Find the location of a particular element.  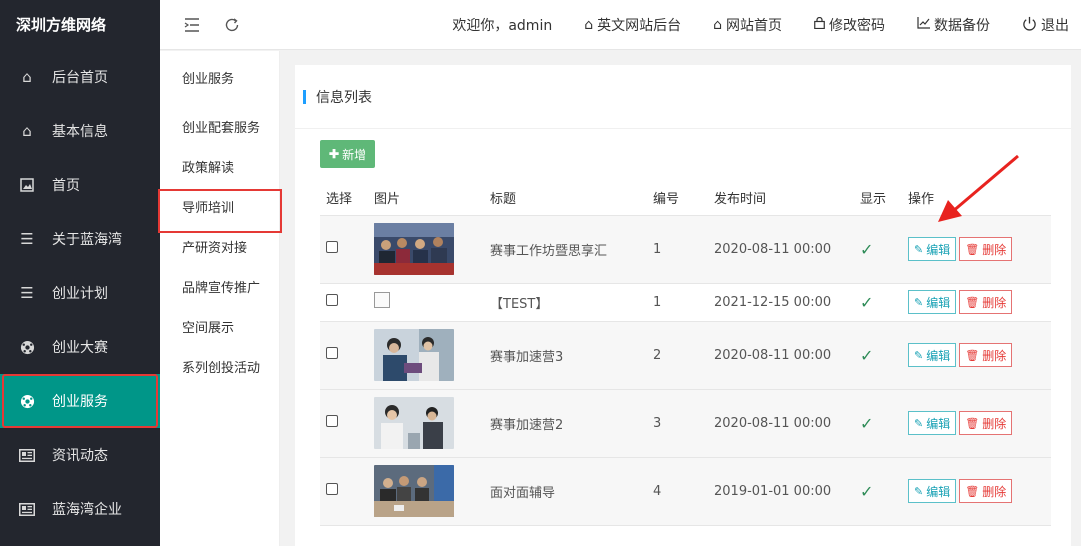

subnav-item-branding: 品牌宣传推广 is located at coordinates (219, 289).